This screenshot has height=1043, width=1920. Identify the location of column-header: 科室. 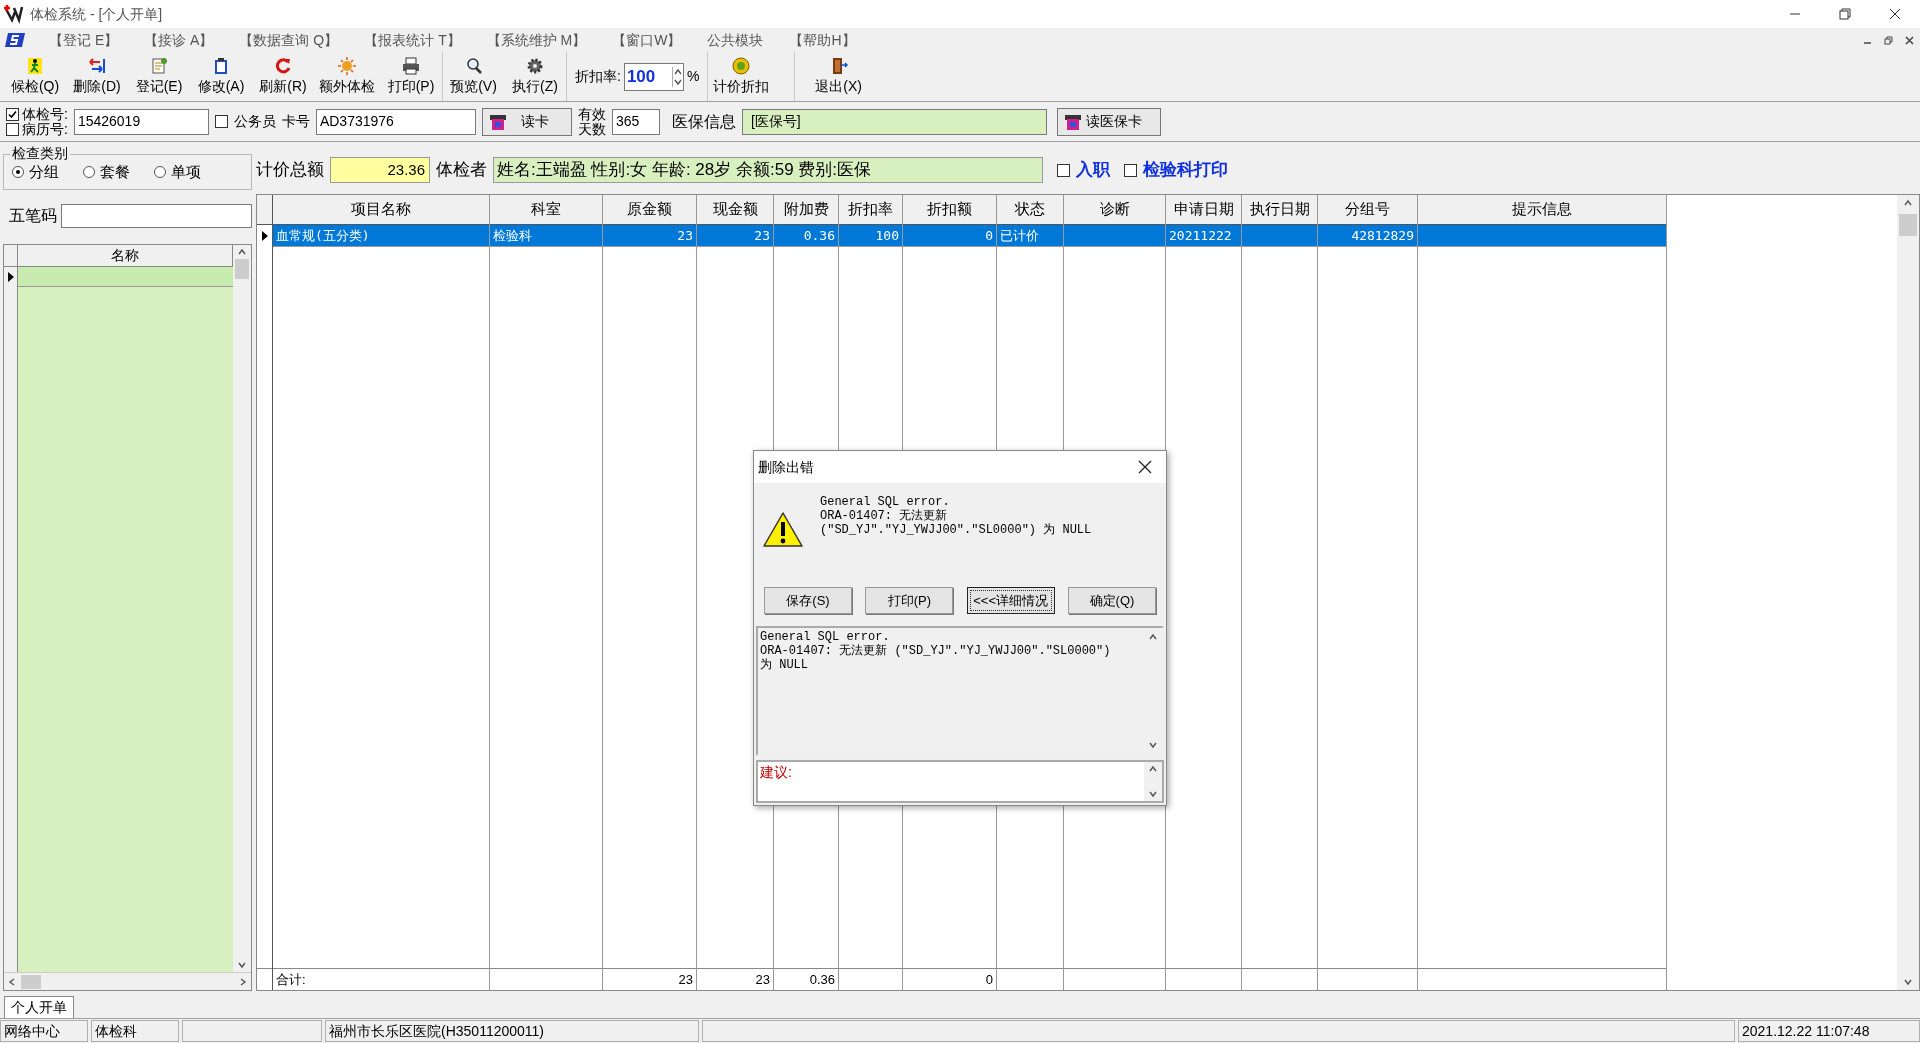
(546, 210).